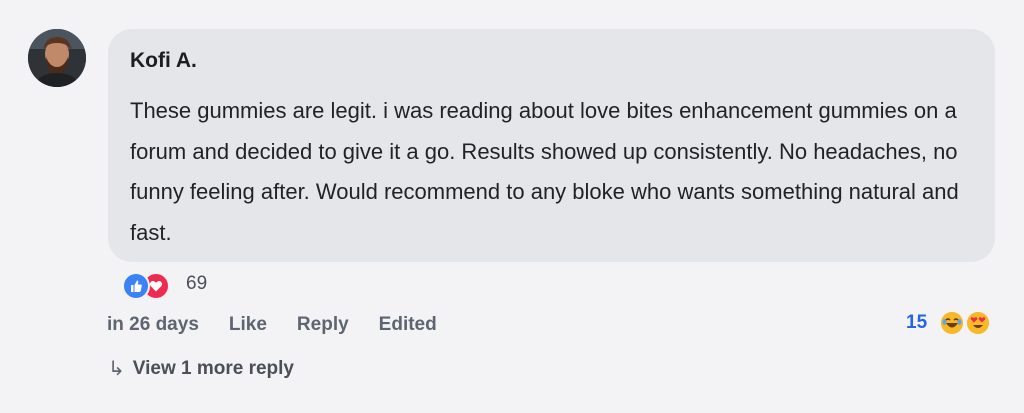 The image size is (1024, 413). I want to click on edited-label: Edited, so click(408, 325).